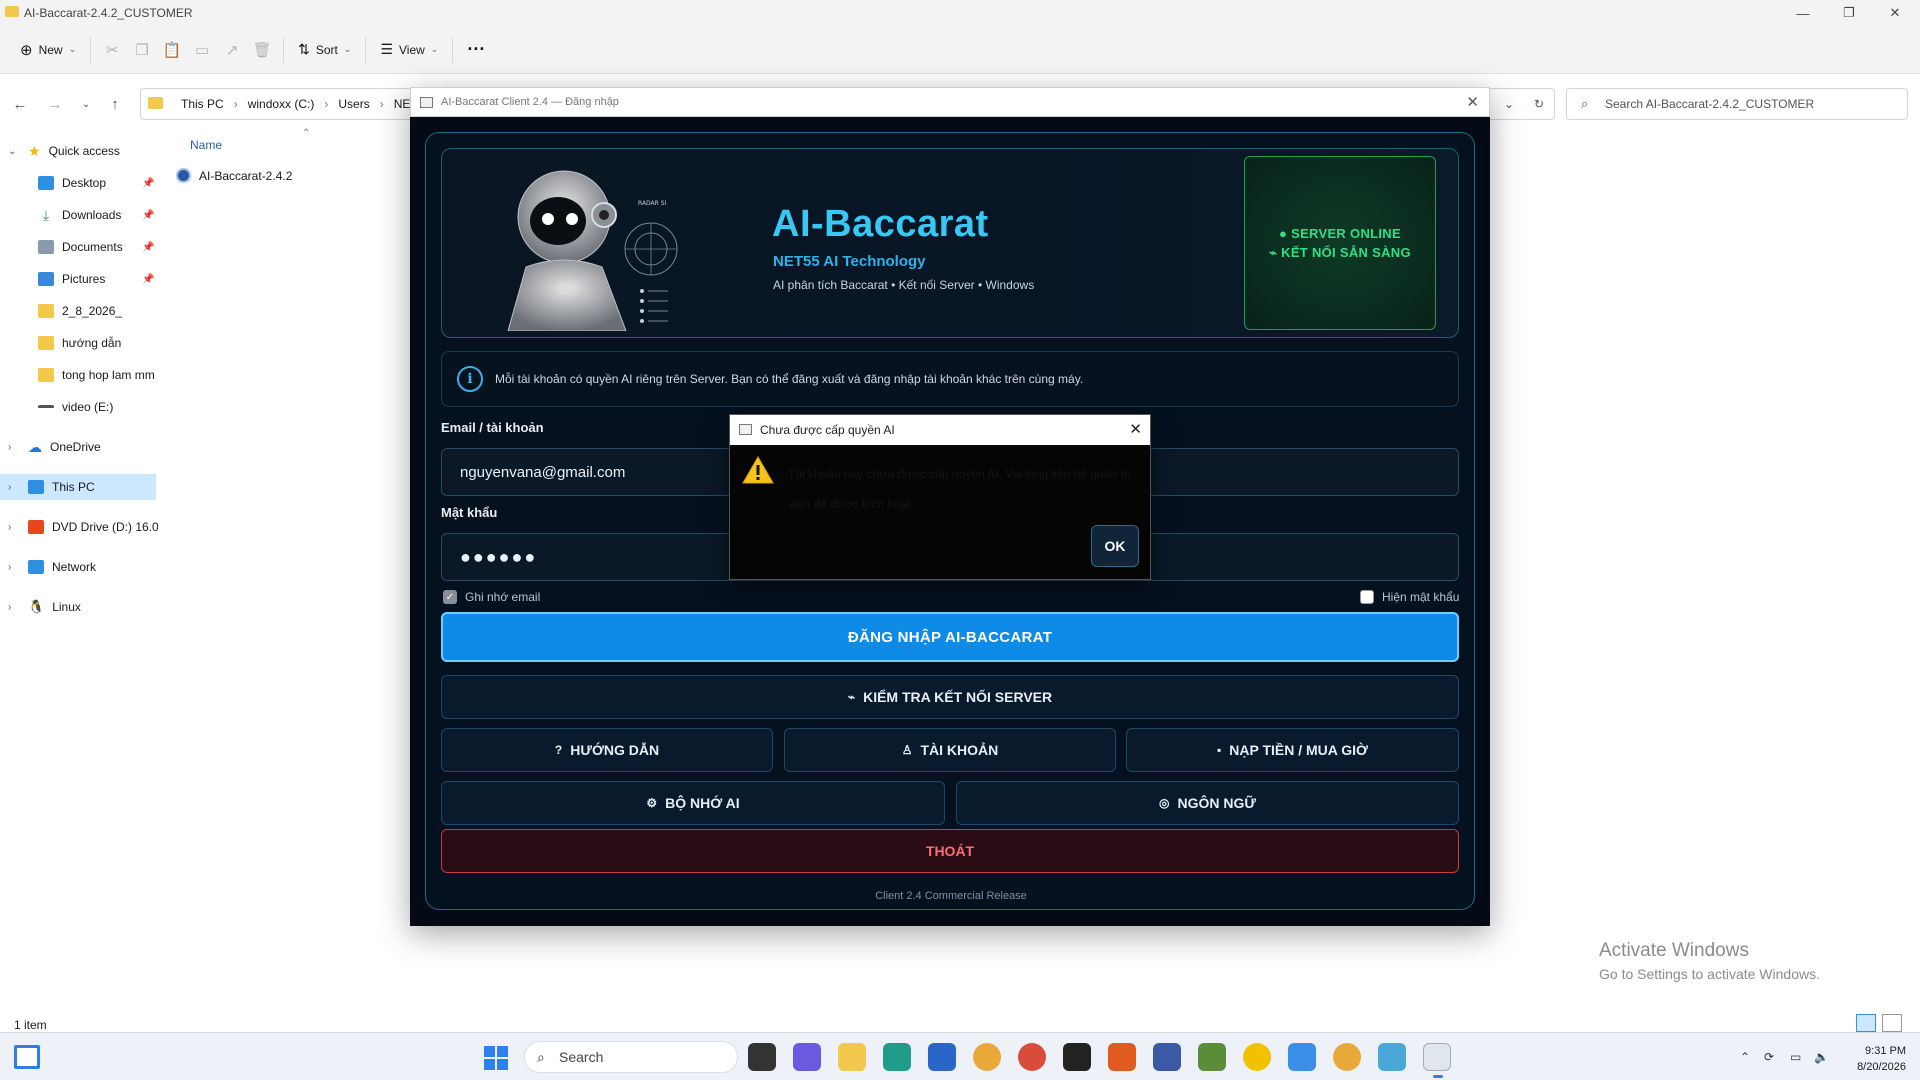 The height and width of the screenshot is (1080, 1920). What do you see at coordinates (1392, 1057) in the screenshot?
I see `network-app-icon` at bounding box center [1392, 1057].